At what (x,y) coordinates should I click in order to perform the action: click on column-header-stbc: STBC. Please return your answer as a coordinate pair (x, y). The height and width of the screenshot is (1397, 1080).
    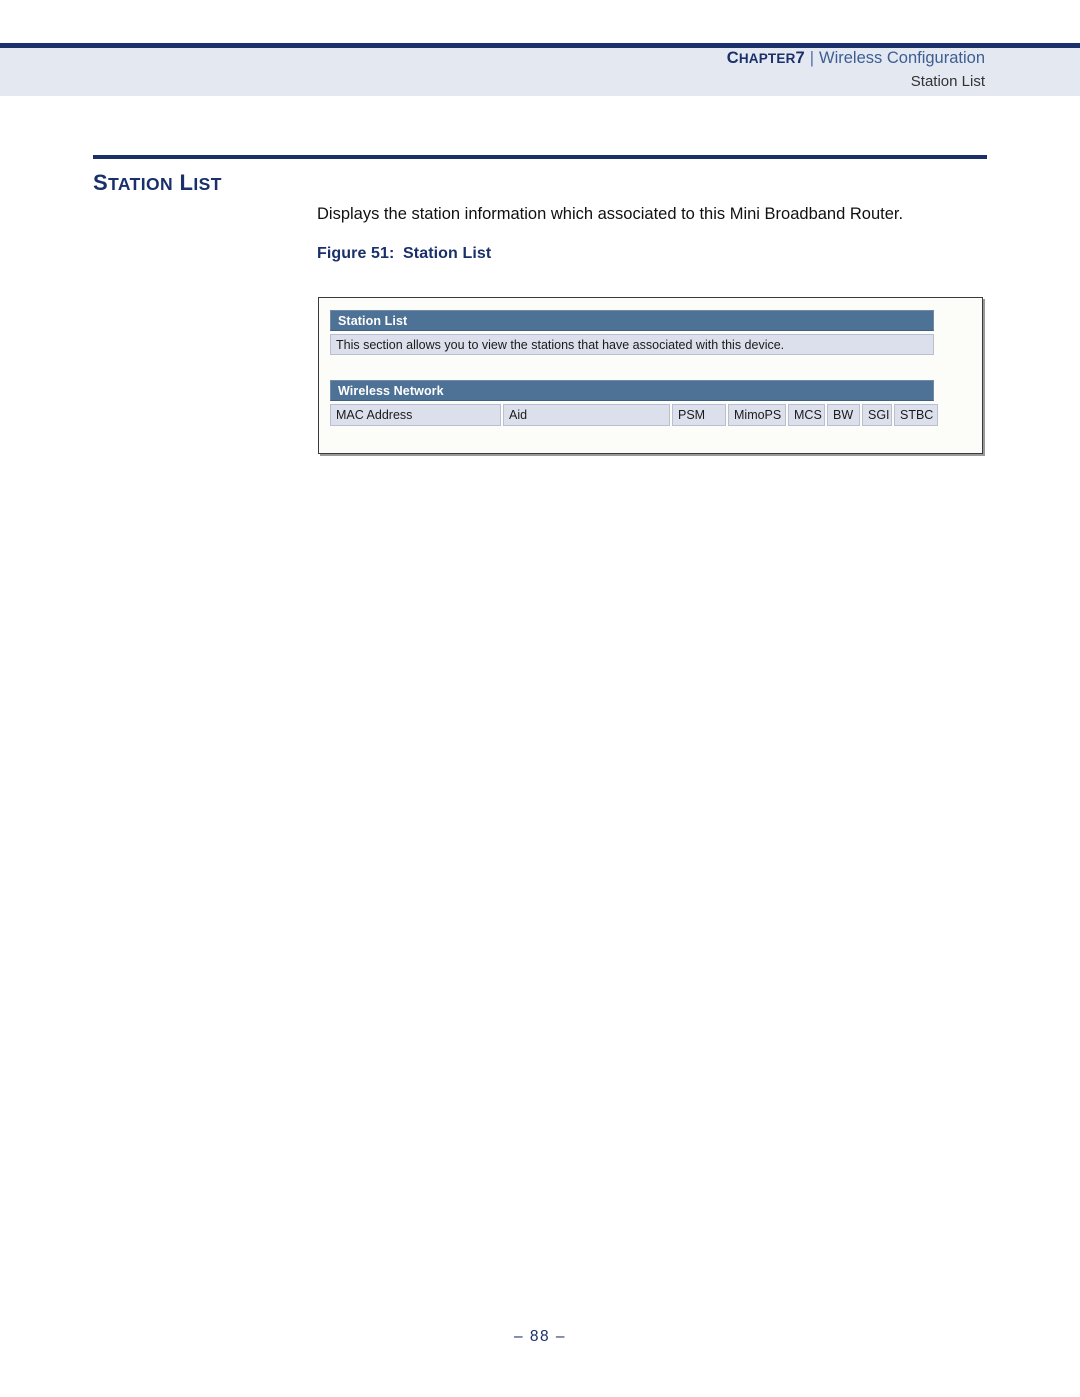
    Looking at the image, I should click on (916, 415).